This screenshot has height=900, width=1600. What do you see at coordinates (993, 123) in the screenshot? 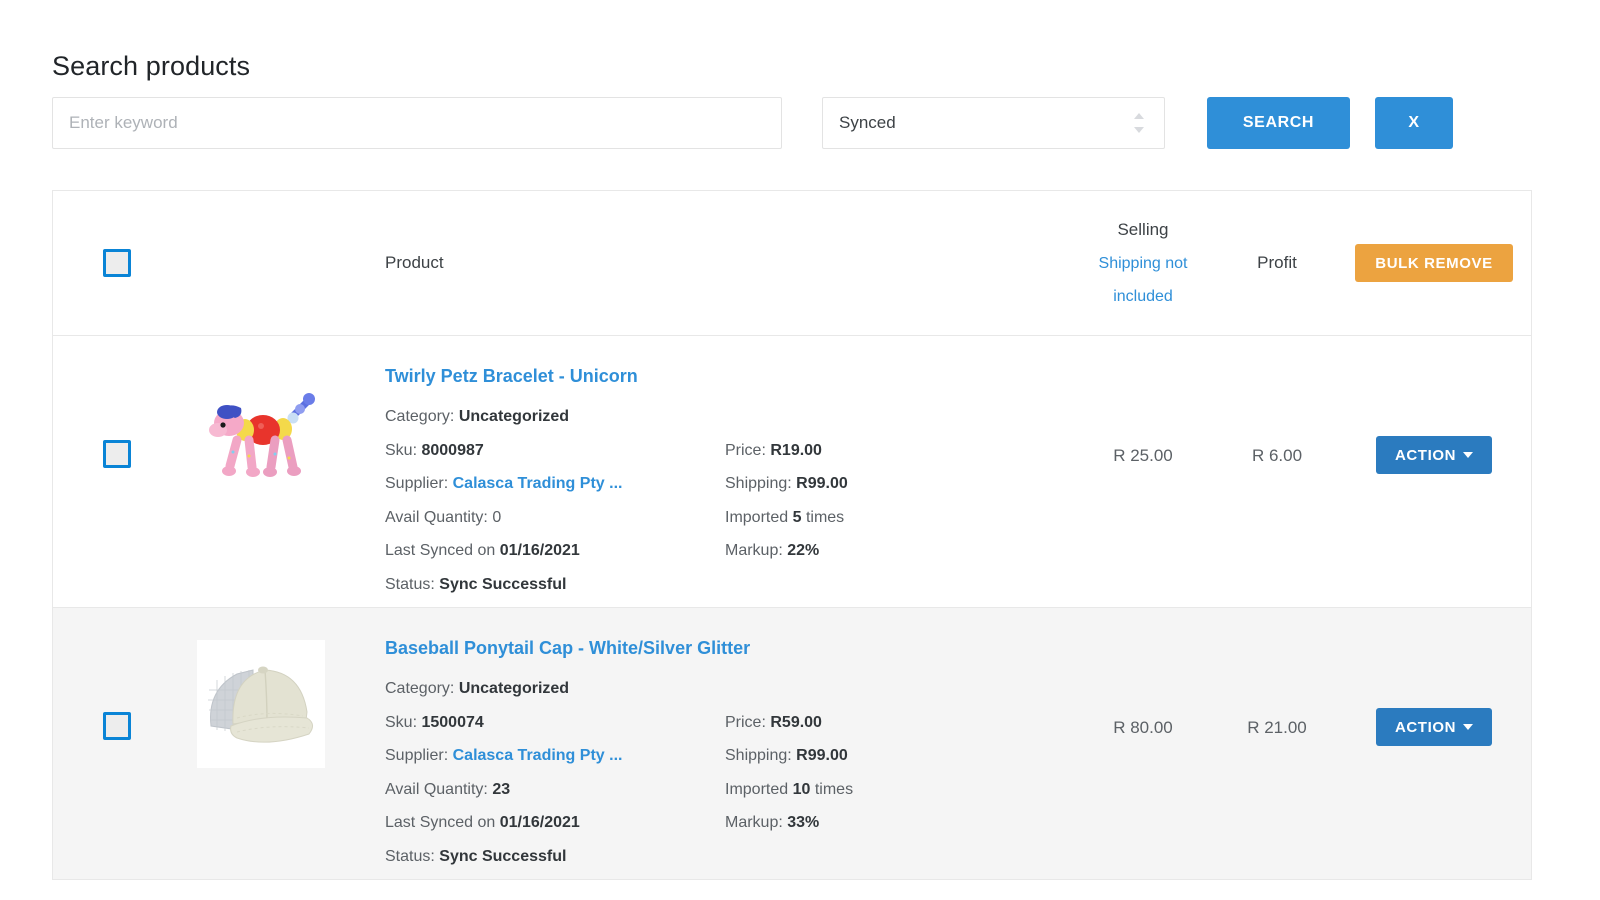
I see `sync-status-select: Synced` at bounding box center [993, 123].